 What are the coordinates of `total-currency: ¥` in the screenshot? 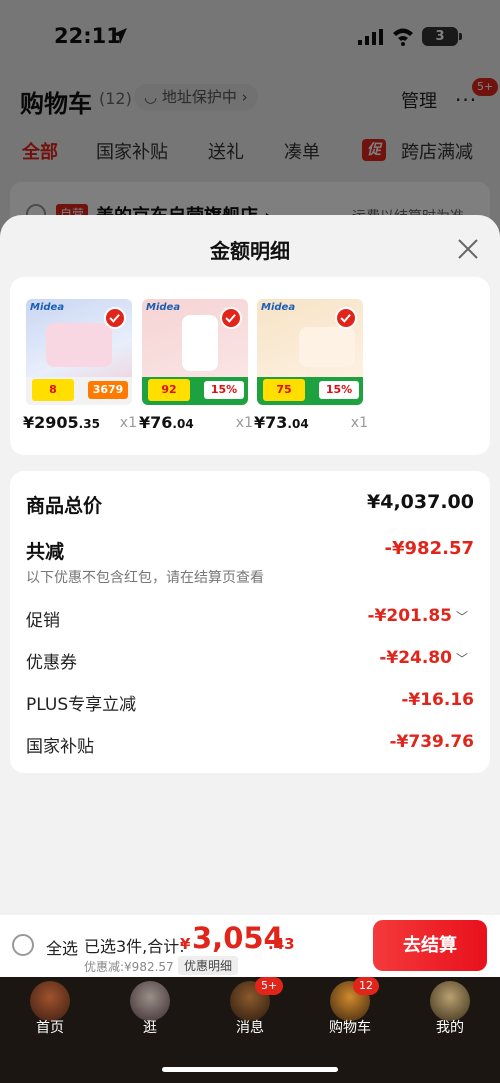 It's located at (185, 944).